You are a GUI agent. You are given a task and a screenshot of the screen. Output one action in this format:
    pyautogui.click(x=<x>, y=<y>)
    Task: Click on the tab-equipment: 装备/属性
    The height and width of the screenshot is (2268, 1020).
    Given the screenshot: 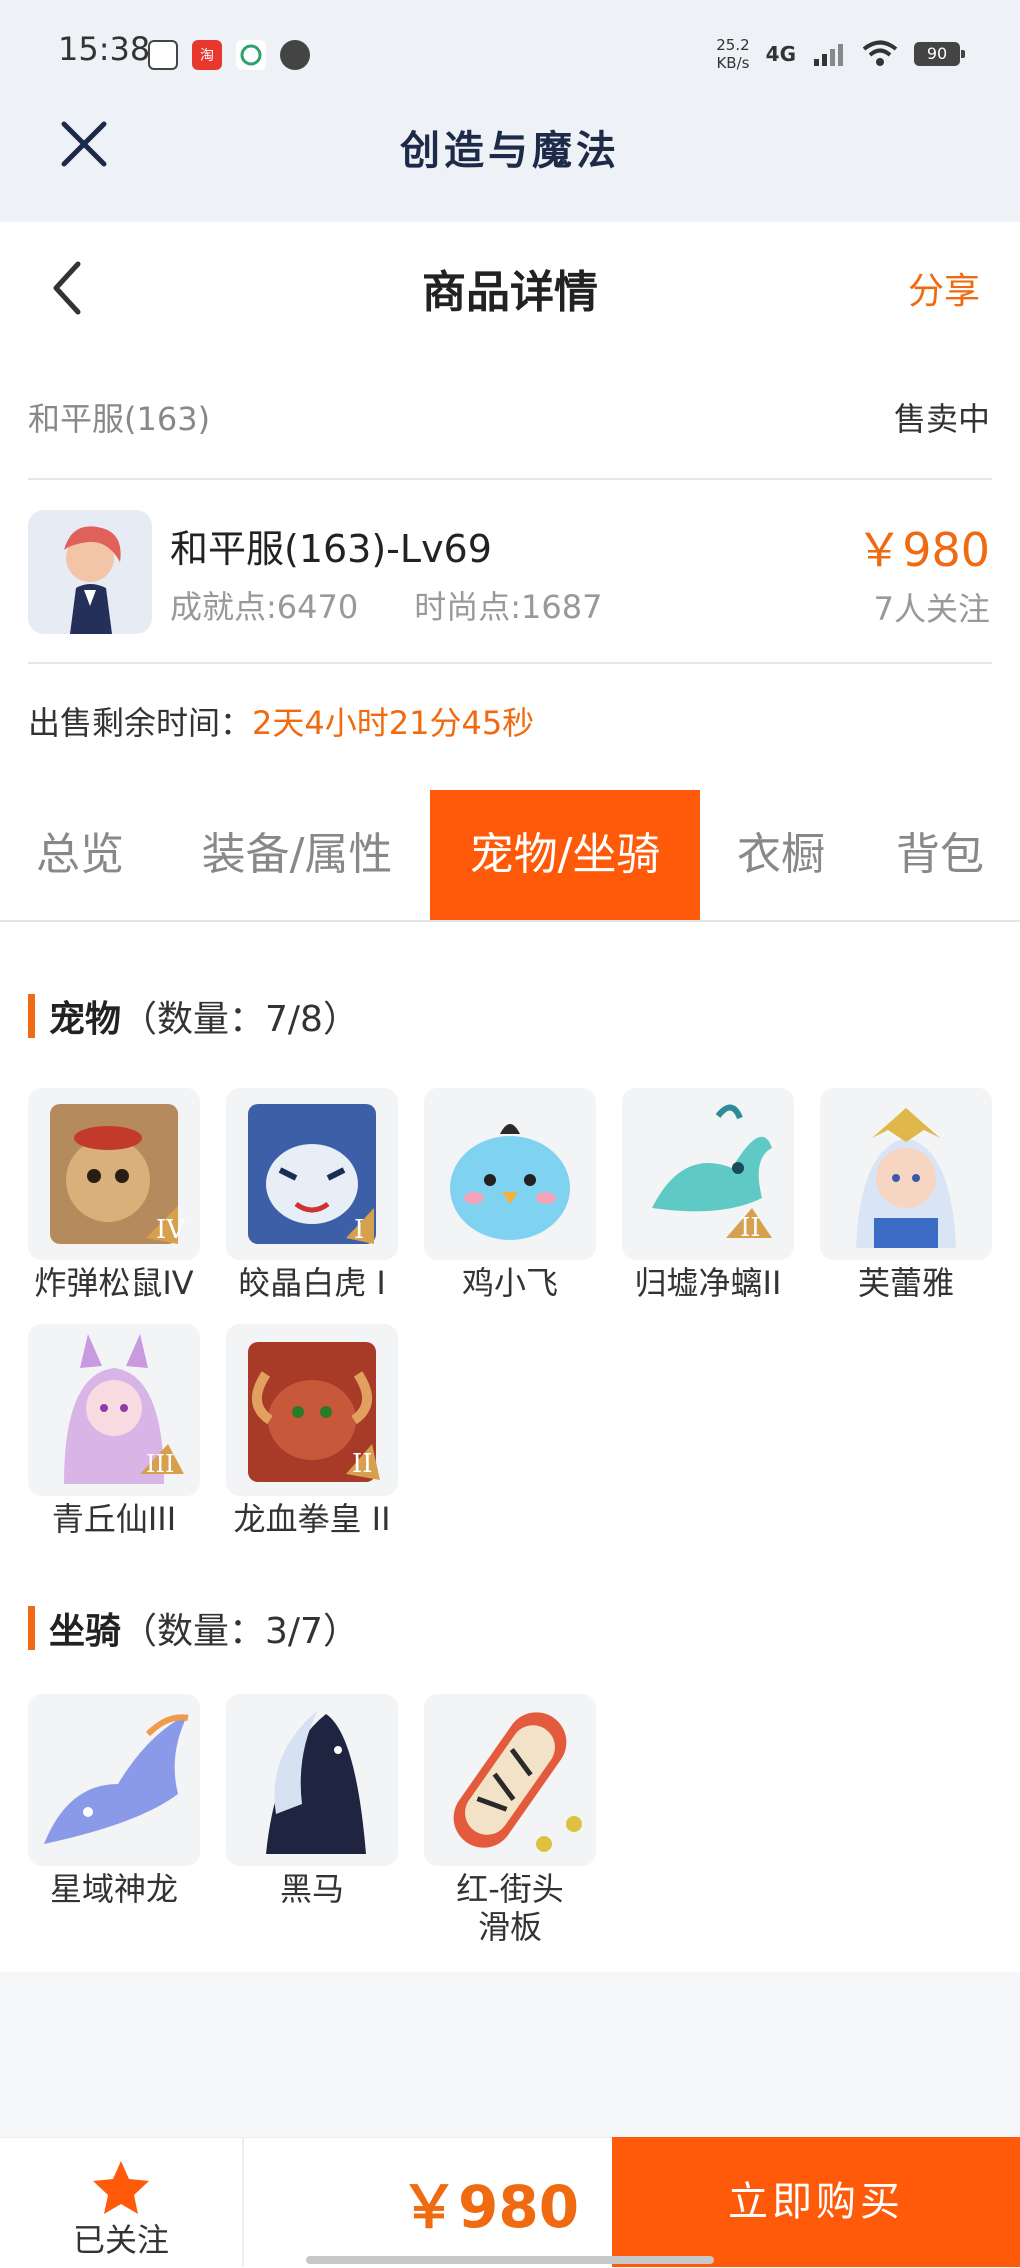 What is the action you would take?
    pyautogui.click(x=297, y=855)
    